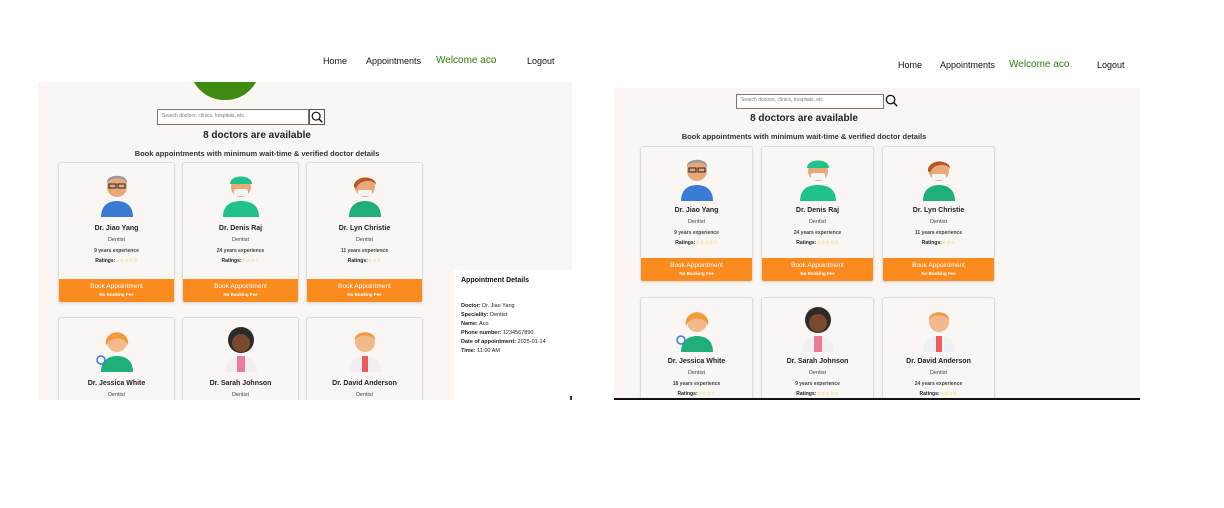 This screenshot has height=508, width=1224. What do you see at coordinates (571, 398) in the screenshot?
I see `scroll-indicator` at bounding box center [571, 398].